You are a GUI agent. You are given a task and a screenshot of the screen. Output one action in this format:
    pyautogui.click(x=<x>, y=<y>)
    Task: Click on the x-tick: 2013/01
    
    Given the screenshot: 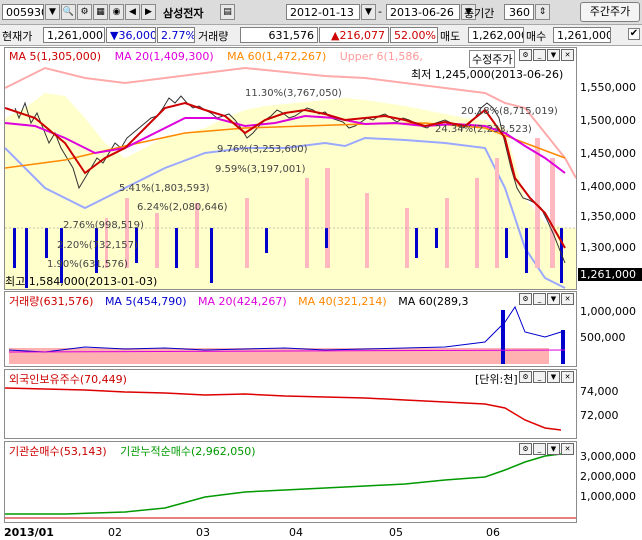 What is the action you would take?
    pyautogui.click(x=29, y=532)
    